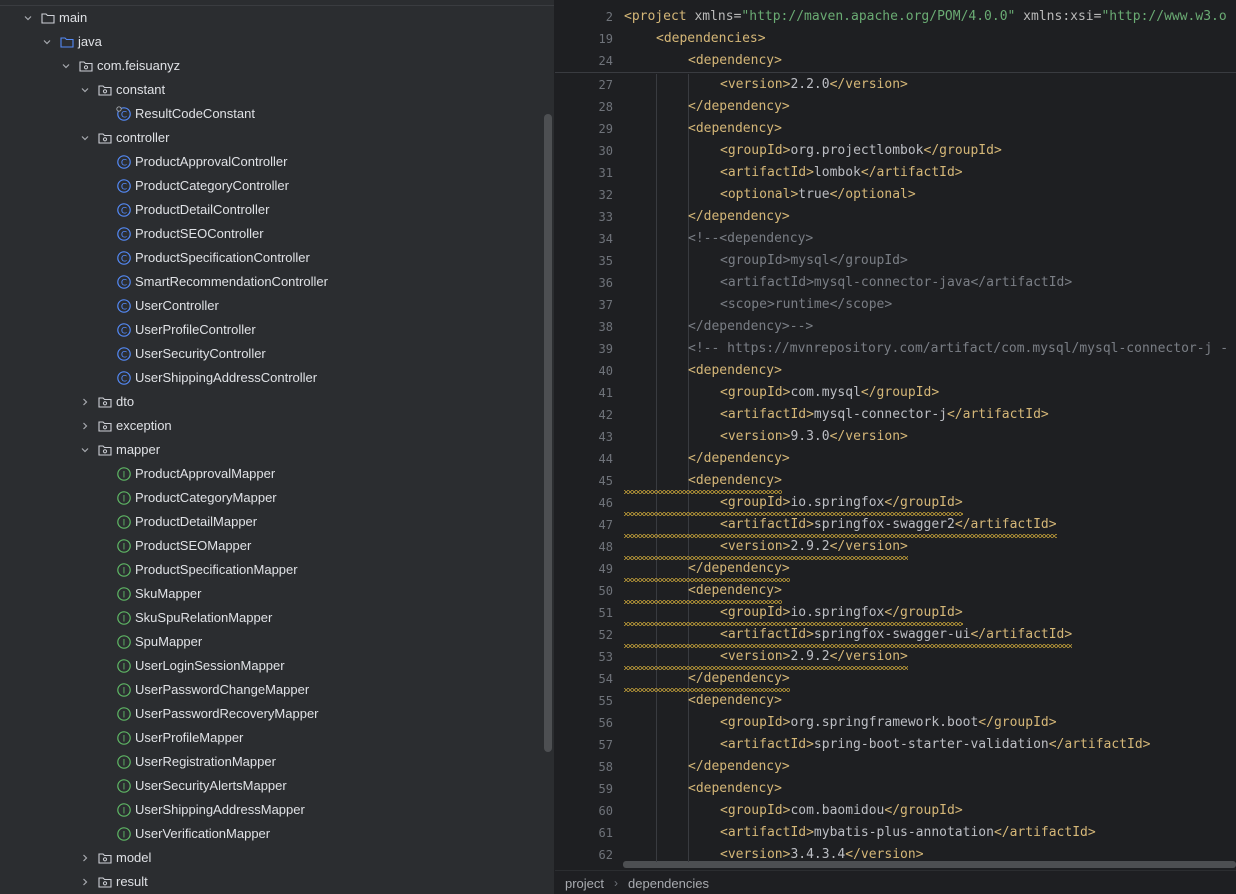  I want to click on code-line: 32 <optional>true</optional>, so click(895, 195).